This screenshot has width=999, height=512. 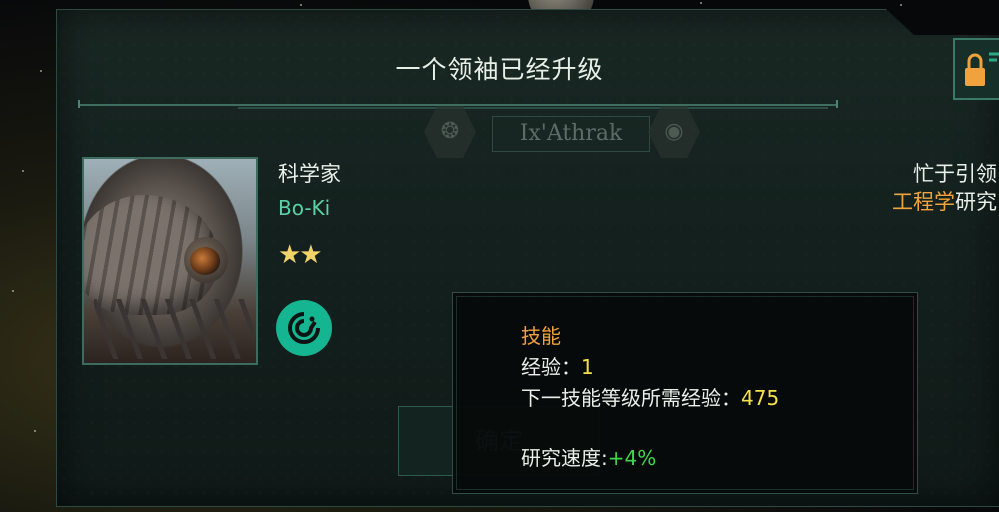 I want to click on research-speed-value: +4%, so click(x=632, y=458).